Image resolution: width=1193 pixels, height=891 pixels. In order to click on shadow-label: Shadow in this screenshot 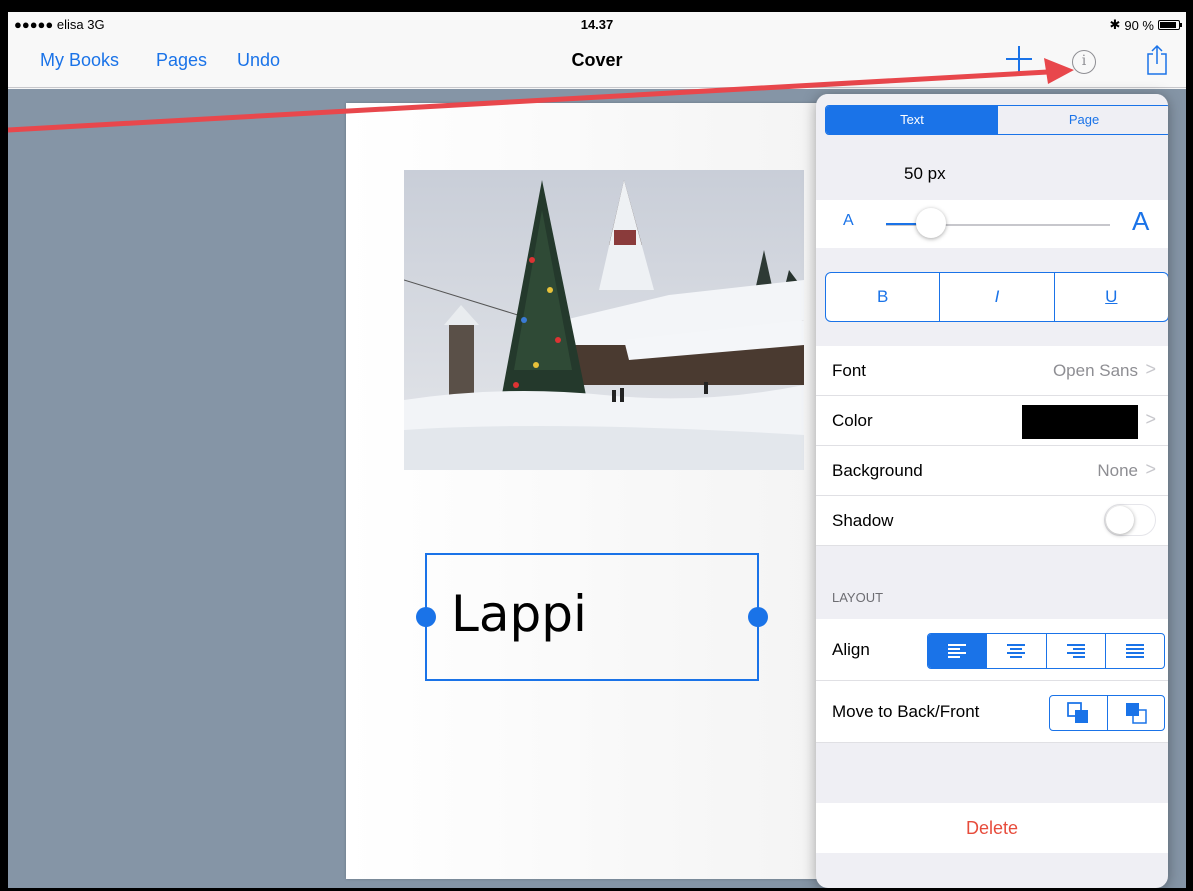, I will do `click(863, 520)`.